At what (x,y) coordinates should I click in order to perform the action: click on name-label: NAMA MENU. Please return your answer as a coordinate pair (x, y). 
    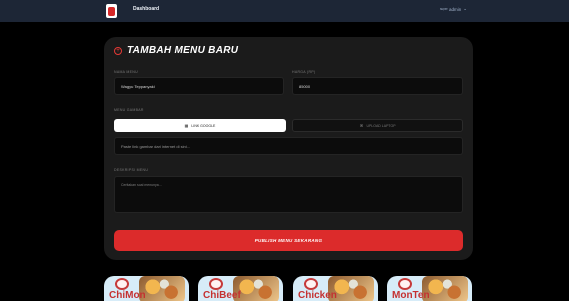
    Looking at the image, I should click on (126, 72).